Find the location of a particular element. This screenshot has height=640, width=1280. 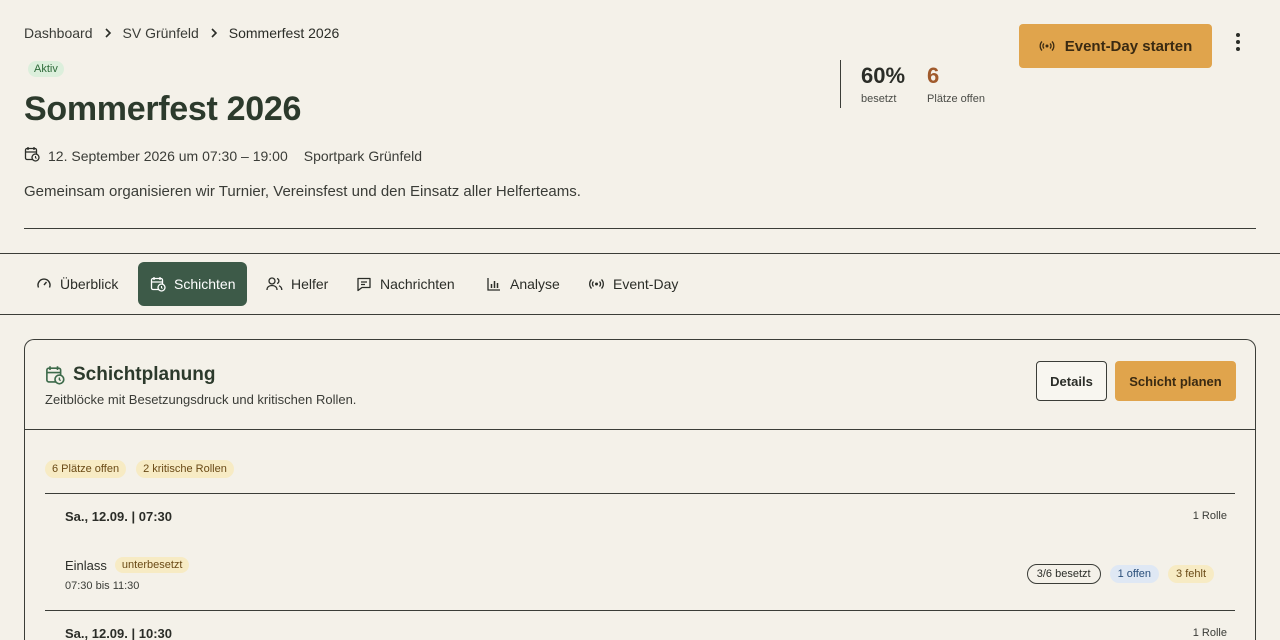

tab-nachrichten: Nachrichten is located at coordinates (405, 284).